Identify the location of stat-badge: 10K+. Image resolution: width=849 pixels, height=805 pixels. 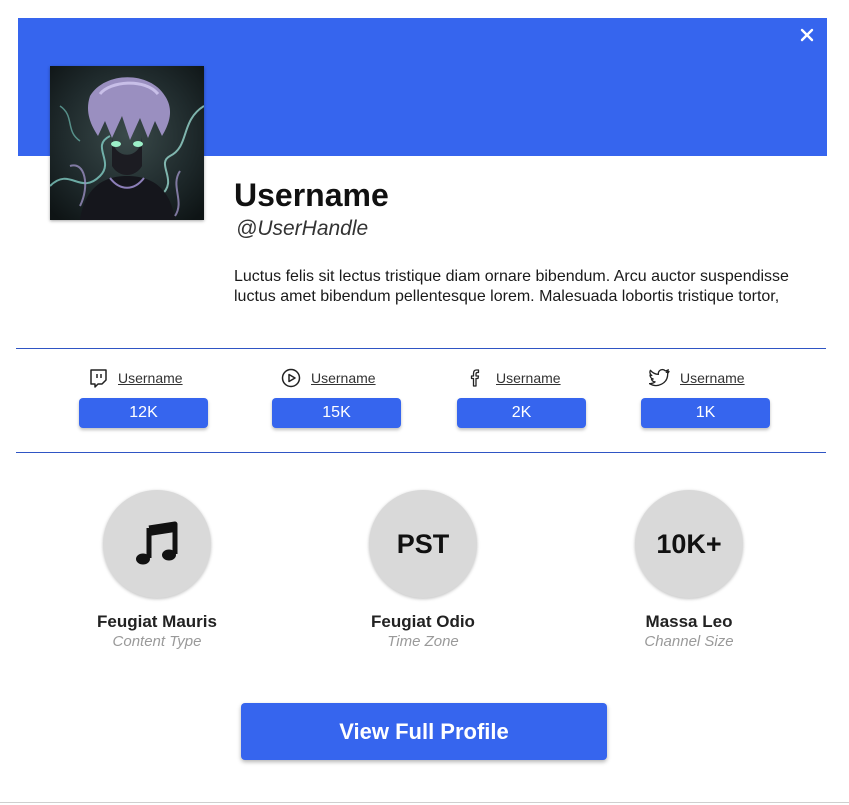
(689, 543).